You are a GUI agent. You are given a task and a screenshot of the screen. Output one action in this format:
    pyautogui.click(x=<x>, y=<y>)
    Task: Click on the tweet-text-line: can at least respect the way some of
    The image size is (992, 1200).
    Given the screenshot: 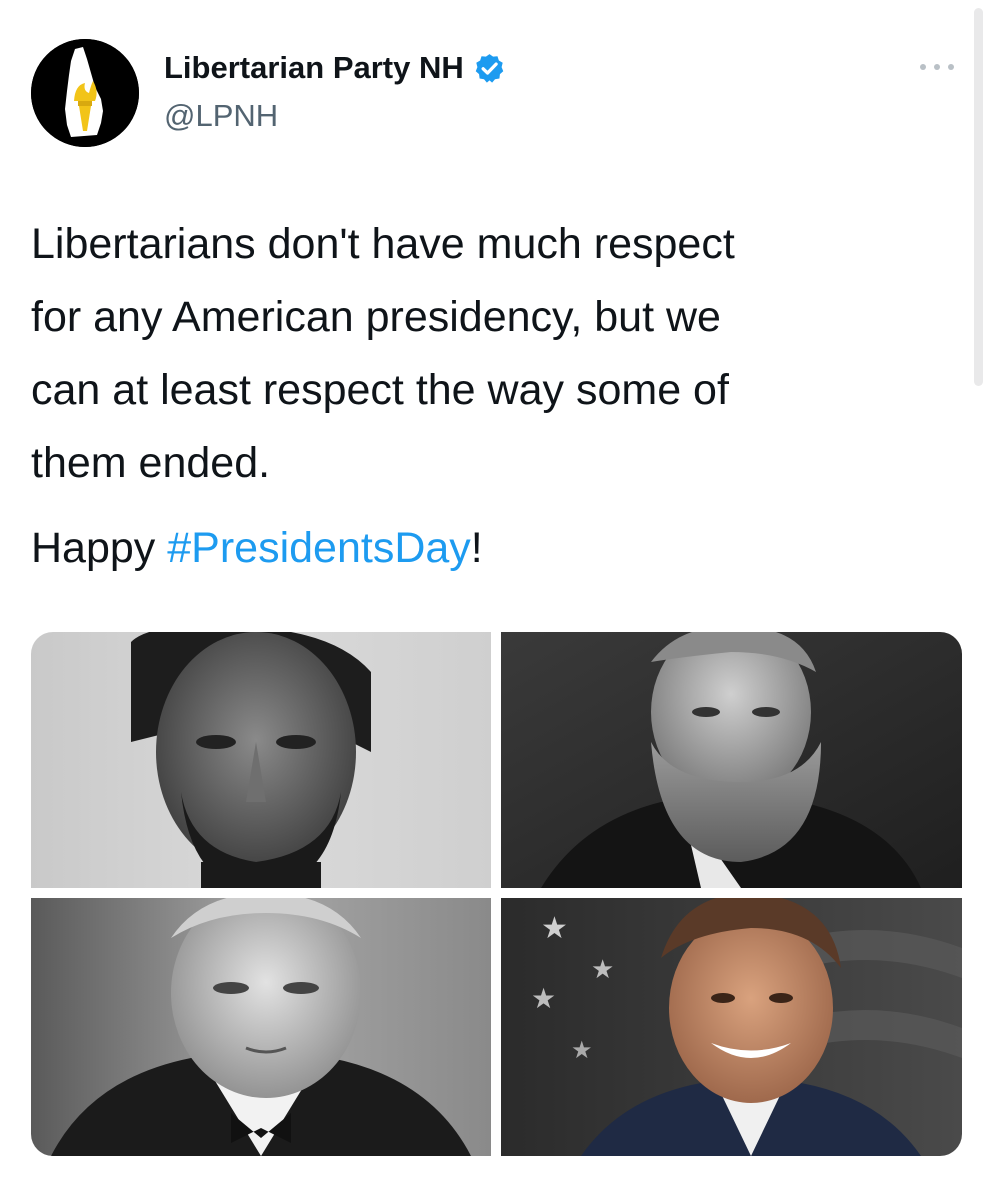 What is the action you would take?
    pyautogui.click(x=380, y=390)
    